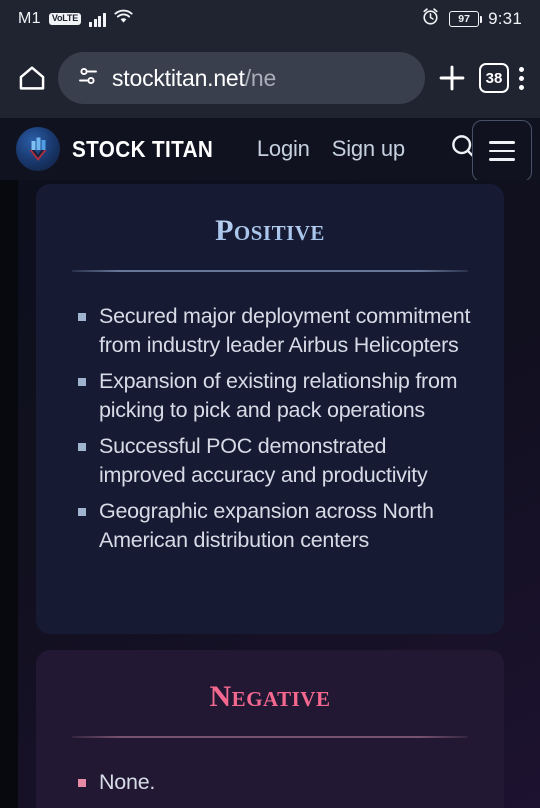 The height and width of the screenshot is (808, 540). Describe the element at coordinates (270, 19) in the screenshot. I see `status-bar: M1 VoLTE 97 9:31` at that location.